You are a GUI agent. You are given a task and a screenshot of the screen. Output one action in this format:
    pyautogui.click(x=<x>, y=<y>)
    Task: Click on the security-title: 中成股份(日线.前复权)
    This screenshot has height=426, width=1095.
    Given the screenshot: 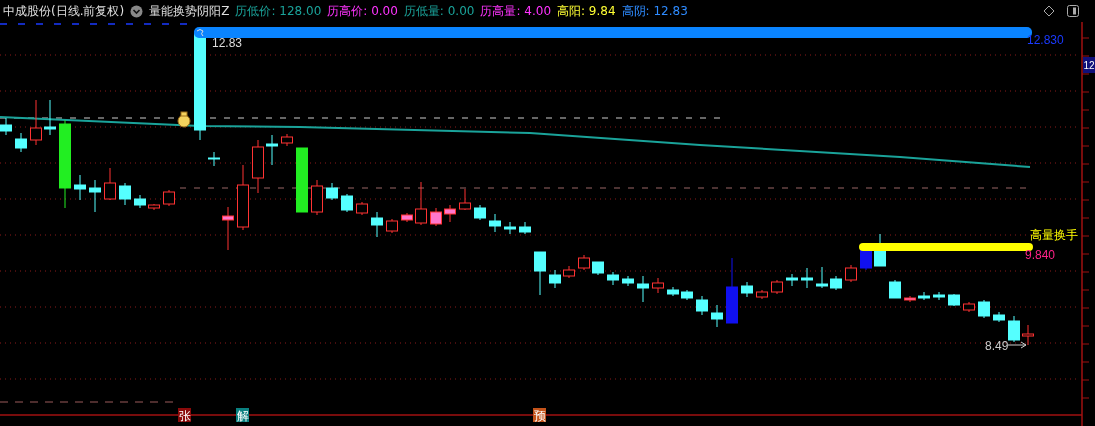 What is the action you would take?
    pyautogui.click(x=64, y=11)
    